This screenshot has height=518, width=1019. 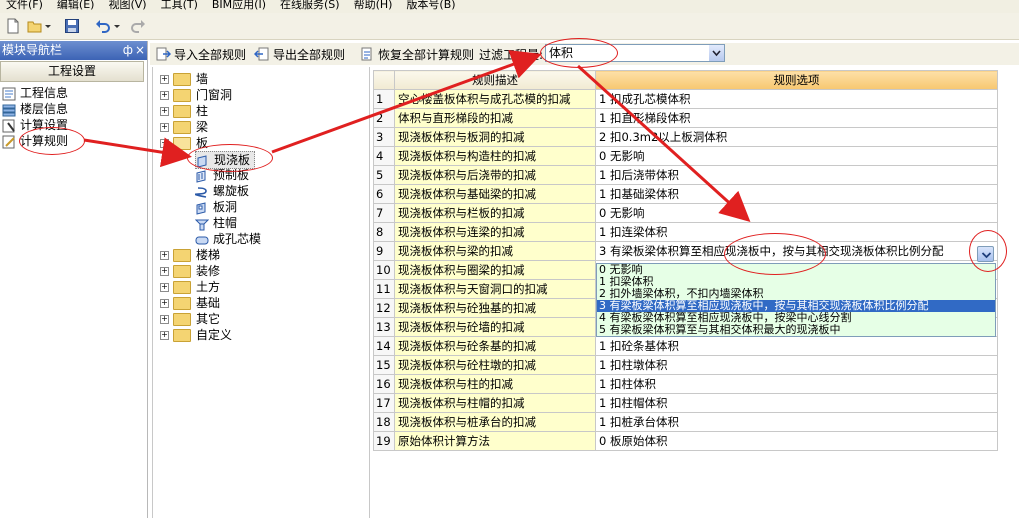 I want to click on slab-opening-icon, so click(x=201, y=208).